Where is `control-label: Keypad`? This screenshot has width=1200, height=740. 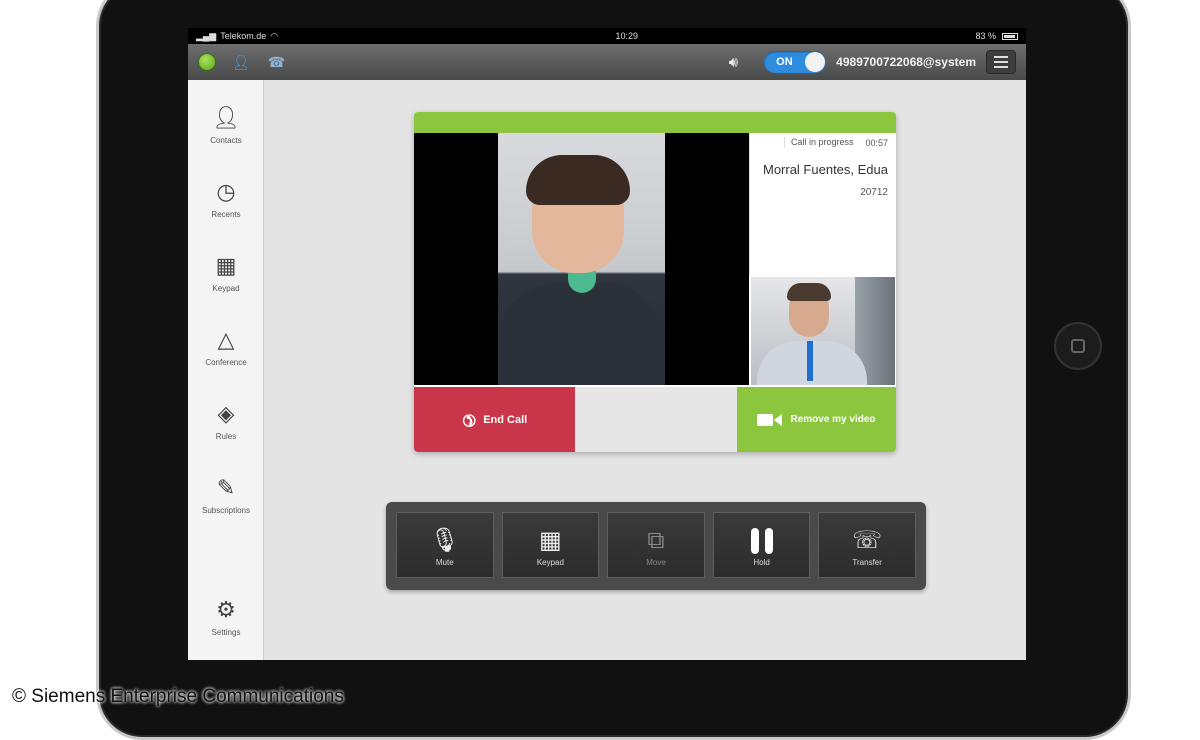 control-label: Keypad is located at coordinates (550, 562).